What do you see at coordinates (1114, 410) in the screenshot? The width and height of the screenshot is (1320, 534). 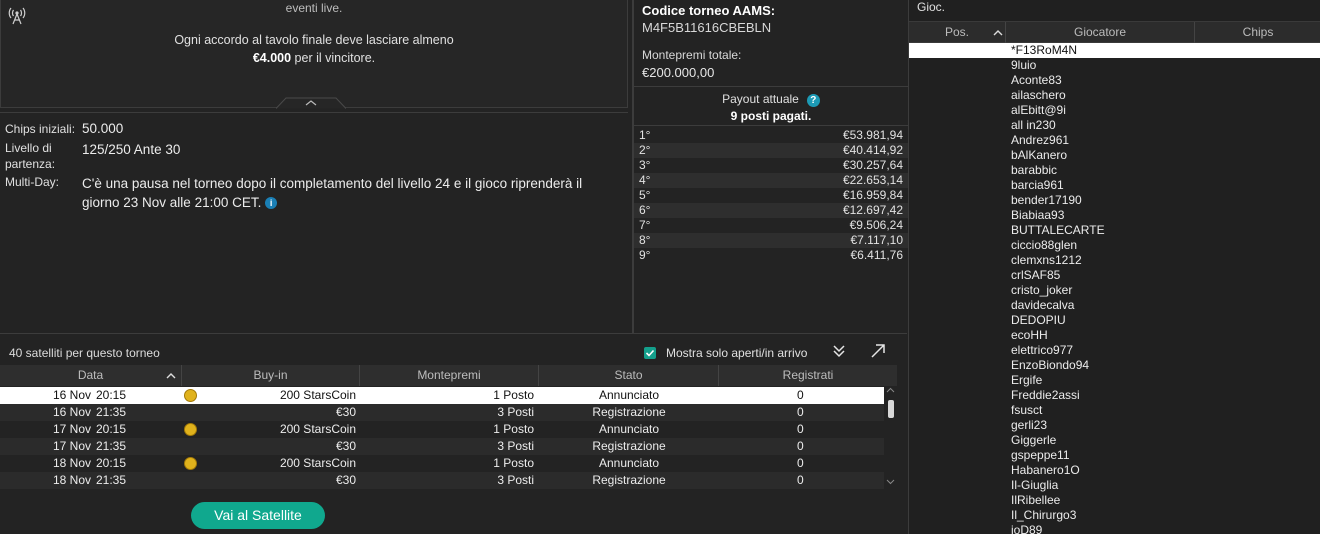 I see `player-row: fsusct` at bounding box center [1114, 410].